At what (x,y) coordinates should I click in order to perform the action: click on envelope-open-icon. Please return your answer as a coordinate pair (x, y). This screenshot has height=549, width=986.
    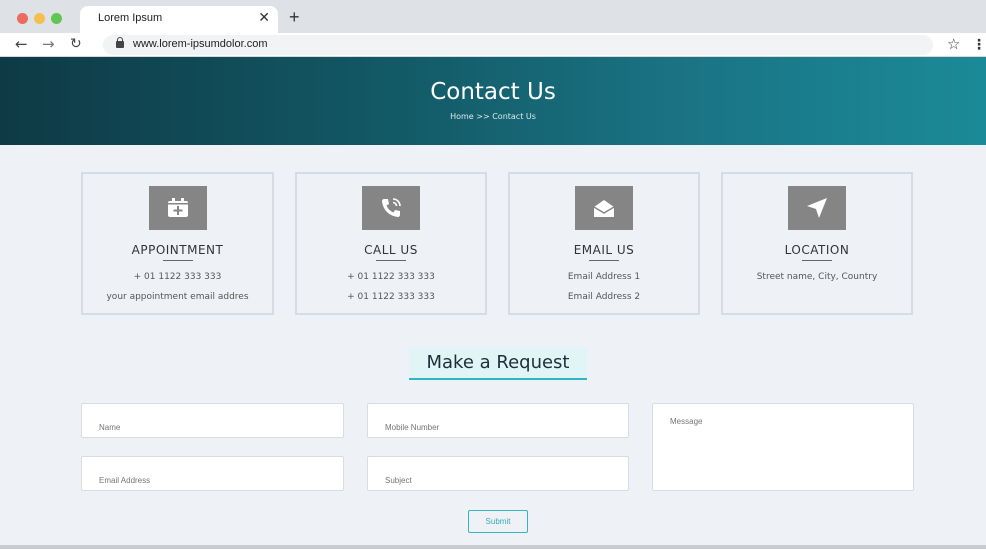
    Looking at the image, I should click on (604, 208).